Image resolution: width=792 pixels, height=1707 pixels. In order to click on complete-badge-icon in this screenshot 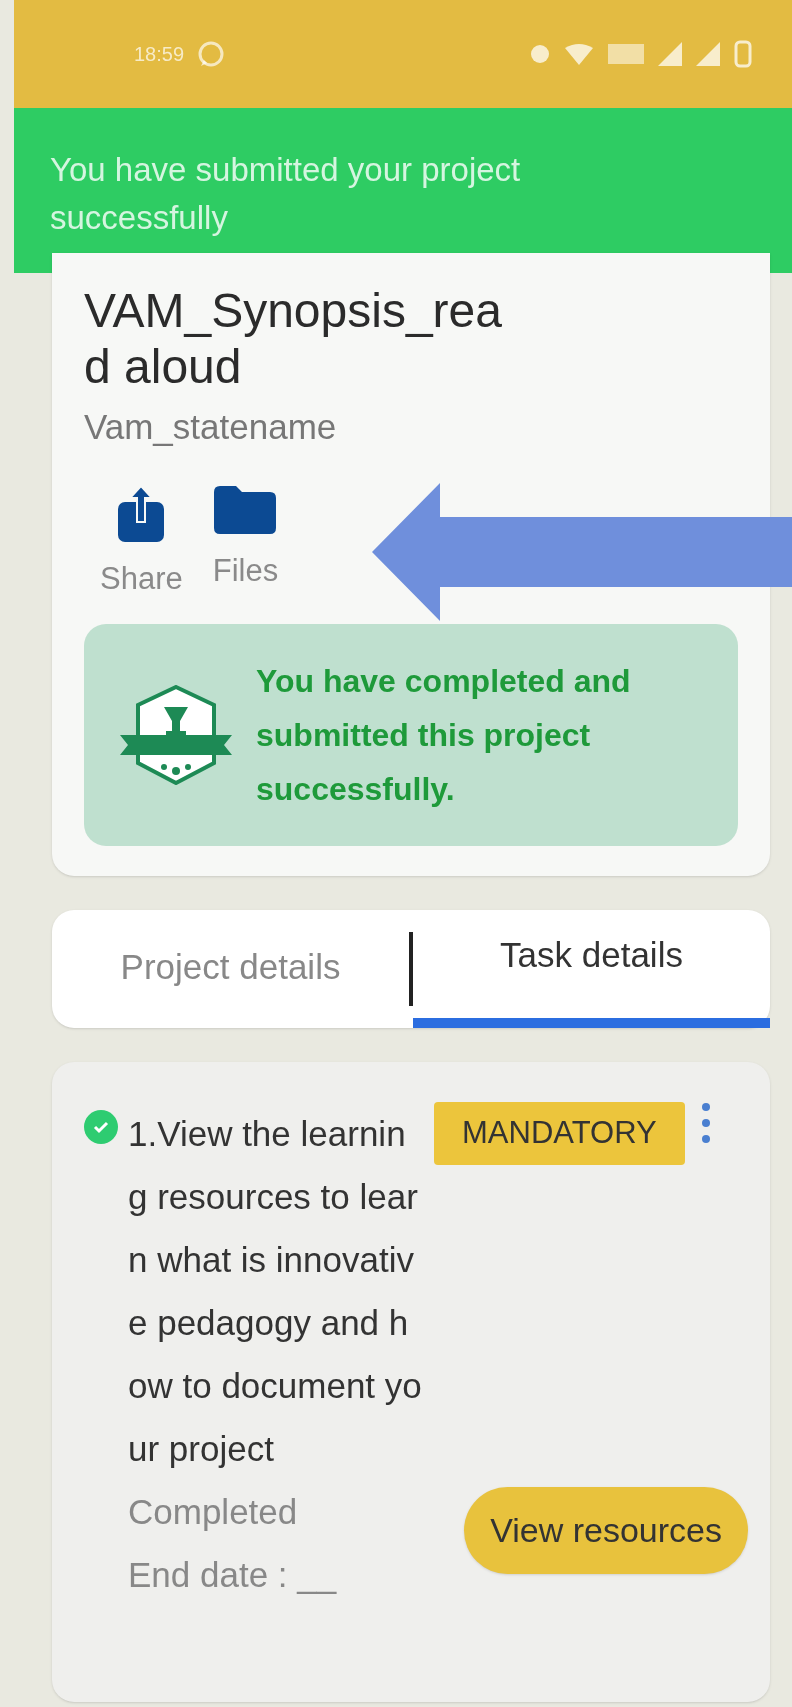, I will do `click(176, 735)`.